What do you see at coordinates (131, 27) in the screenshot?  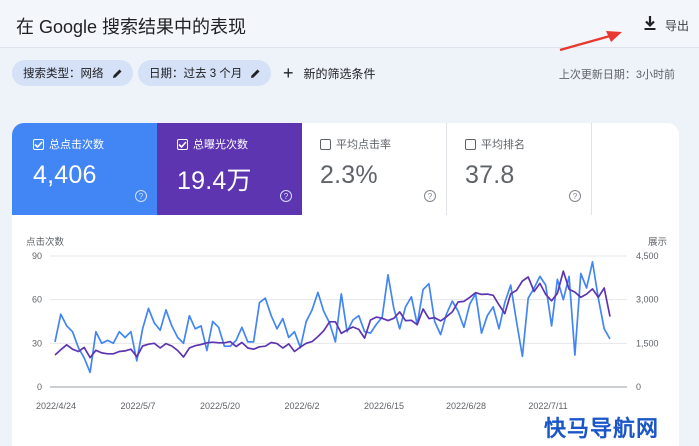 I see `page-title: 在 Google 搜索结果中的表现` at bounding box center [131, 27].